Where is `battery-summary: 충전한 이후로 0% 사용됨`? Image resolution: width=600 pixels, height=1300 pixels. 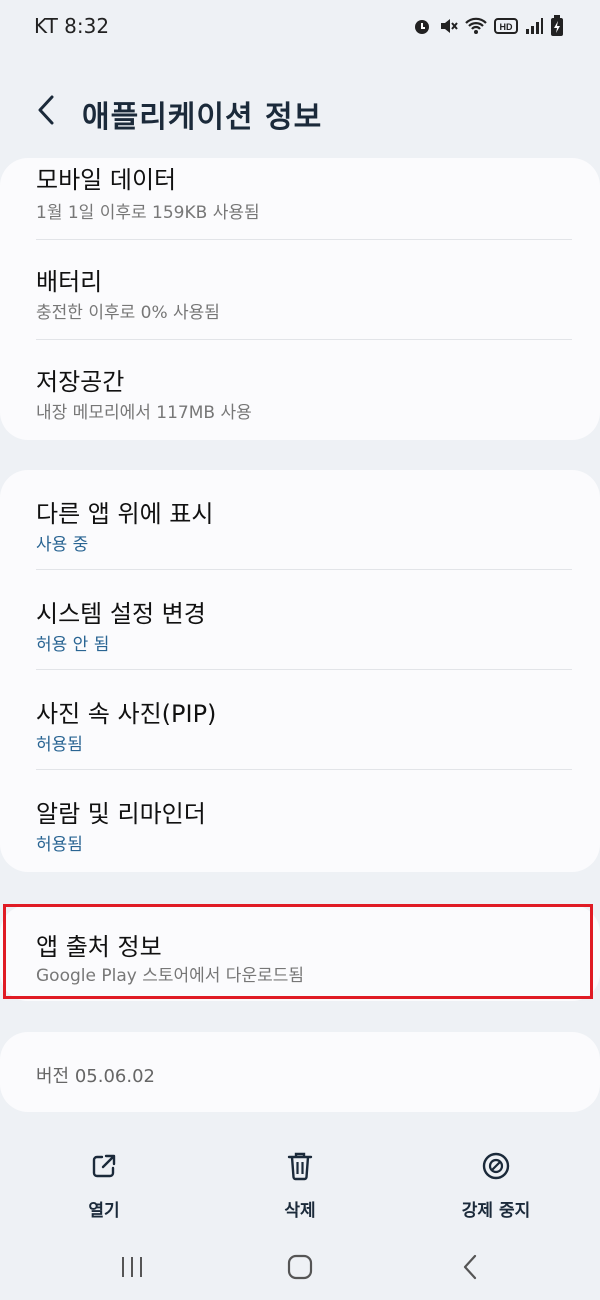
battery-summary: 충전한 이후로 0% 사용됨 is located at coordinates (128, 313).